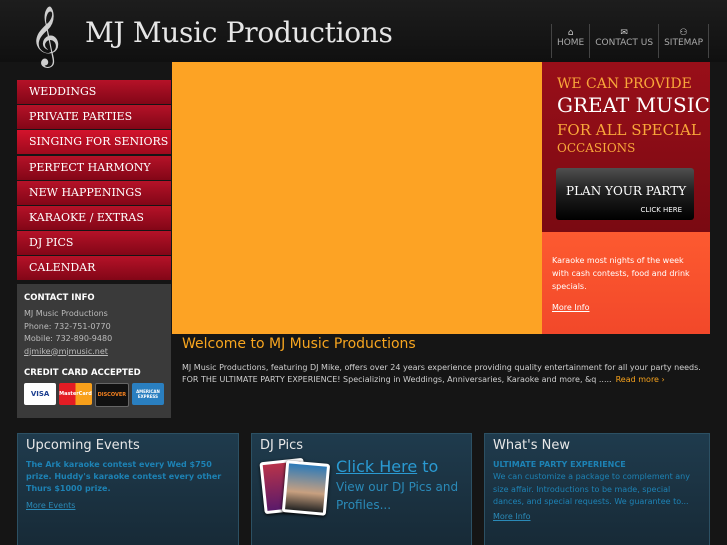  Describe the element at coordinates (94, 192) in the screenshot. I see `sidebar-item-new-happenings: NEW HAPPENINGS` at that location.